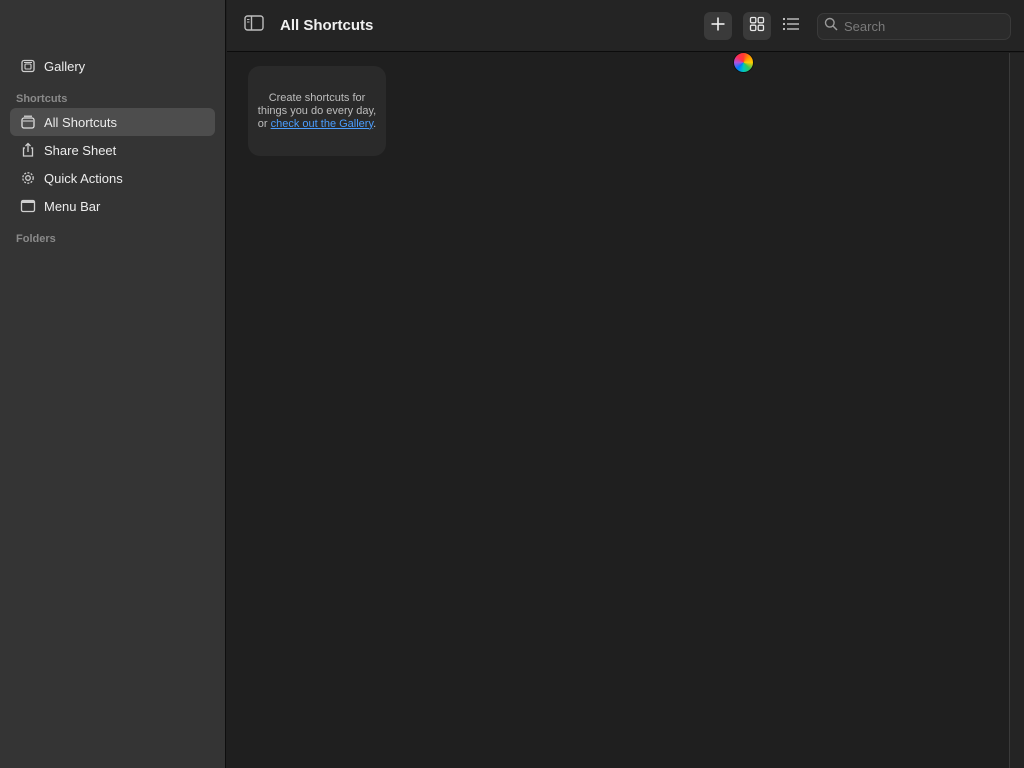  Describe the element at coordinates (375, 123) in the screenshot. I see `empty-state-text-end: .` at that location.